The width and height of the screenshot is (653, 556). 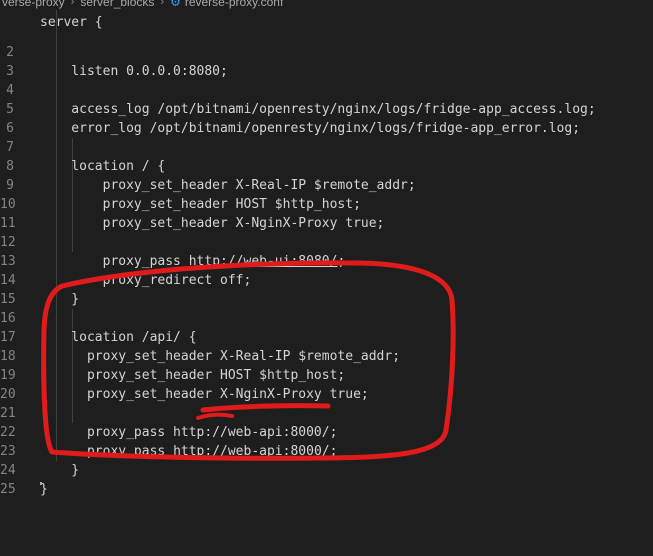 I want to click on code-line: 21 proxy_pass http://web-api:8000/;, so click(x=326, y=412).